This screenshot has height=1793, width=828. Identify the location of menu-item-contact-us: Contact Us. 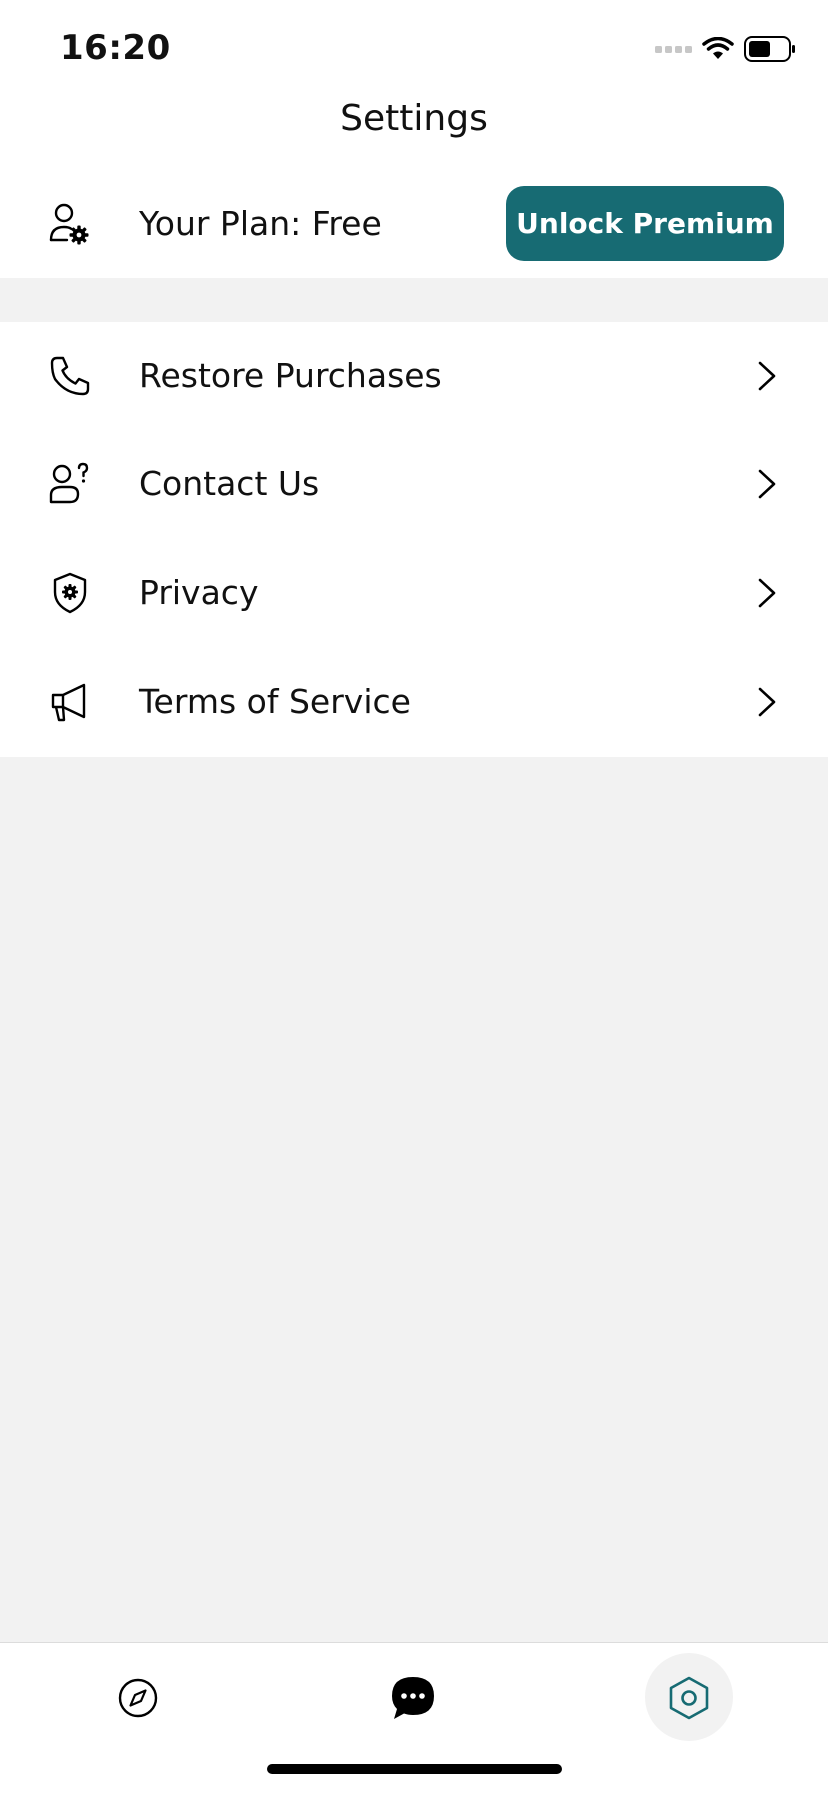
(414, 484).